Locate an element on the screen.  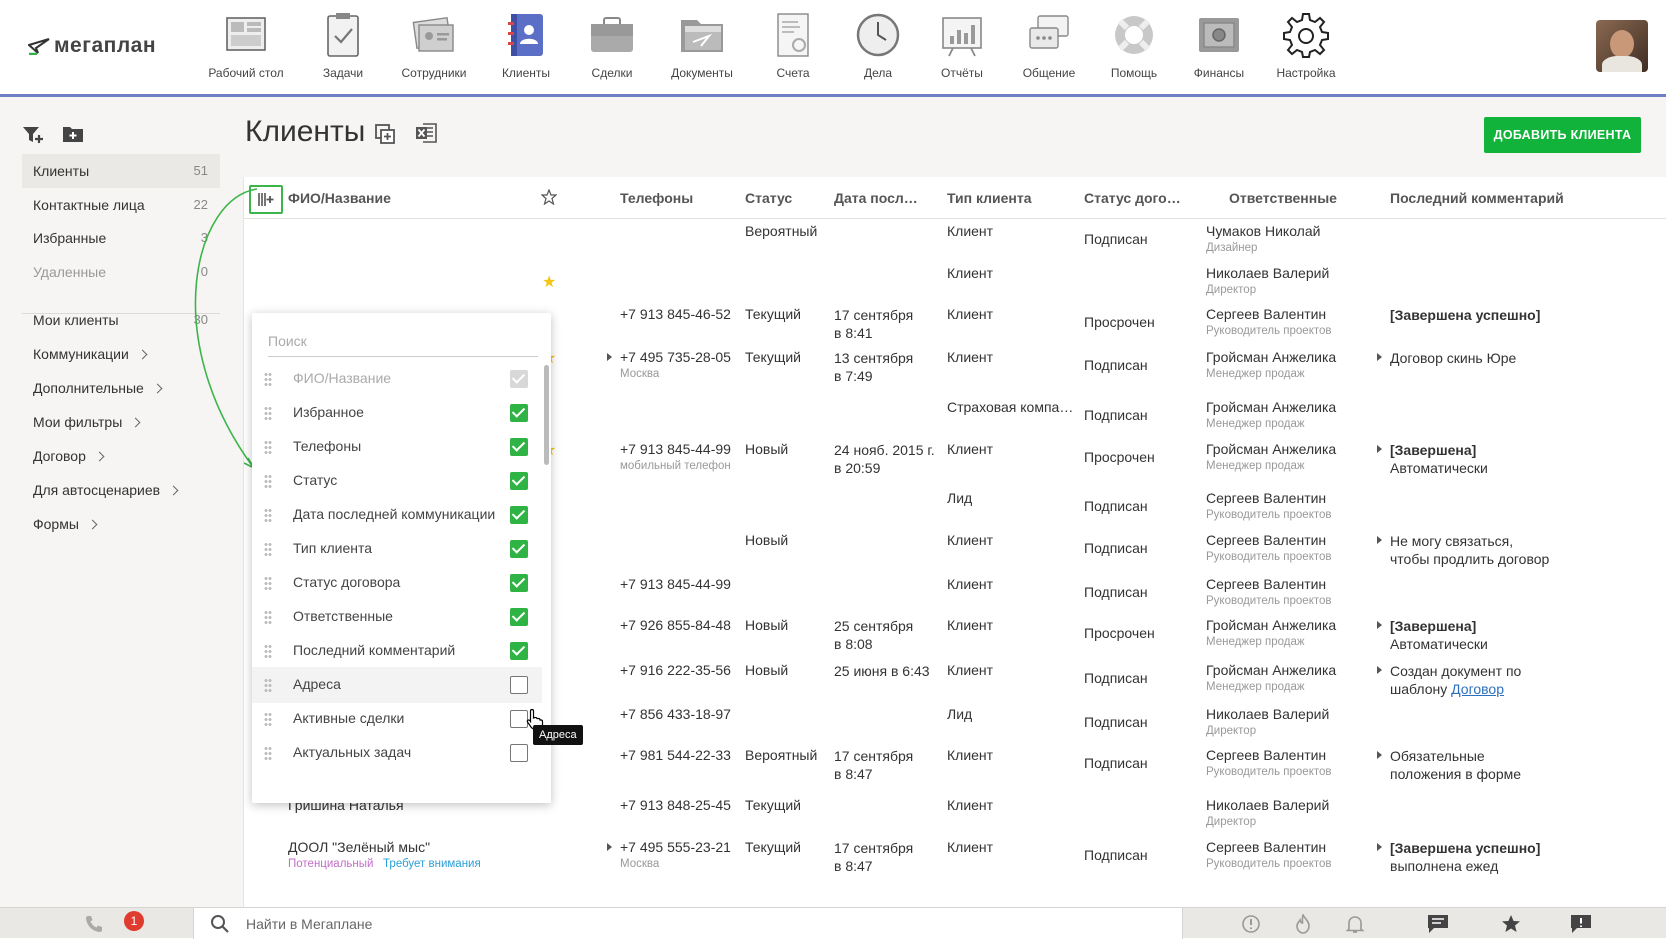
last-comment-cell: Обязательные положения в форме is located at coordinates (1455, 765).